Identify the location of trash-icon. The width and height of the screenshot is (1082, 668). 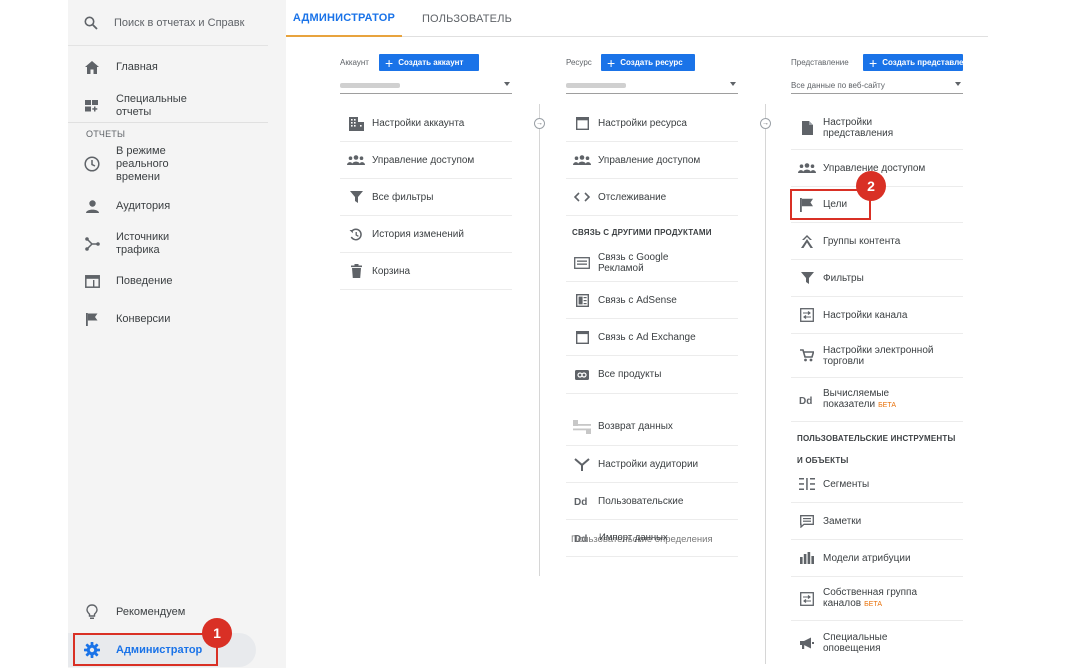
(356, 271).